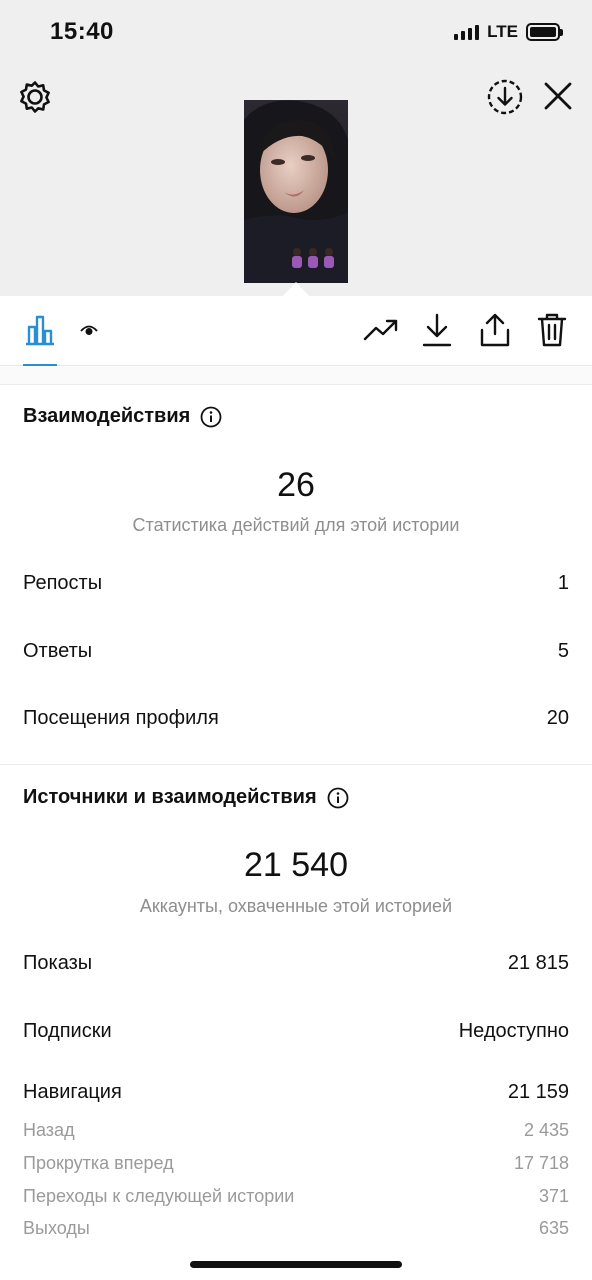  What do you see at coordinates (296, 525) in the screenshot?
I see `interactions-caption: Статистика действий для этой истории` at bounding box center [296, 525].